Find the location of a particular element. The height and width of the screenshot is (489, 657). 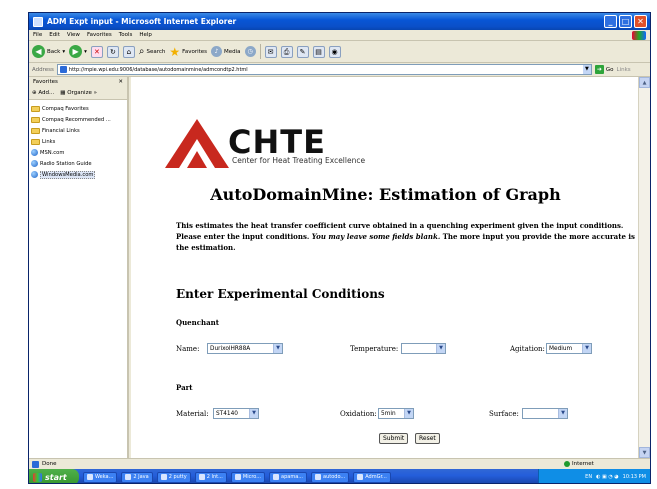

discuss-icon: ▤ is located at coordinates (318, 51).